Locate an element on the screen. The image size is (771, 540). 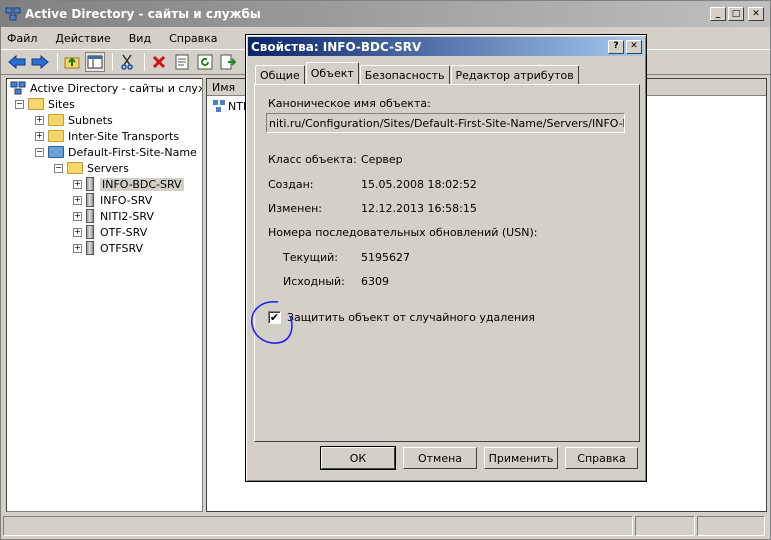
forward-button is located at coordinates (40, 62).